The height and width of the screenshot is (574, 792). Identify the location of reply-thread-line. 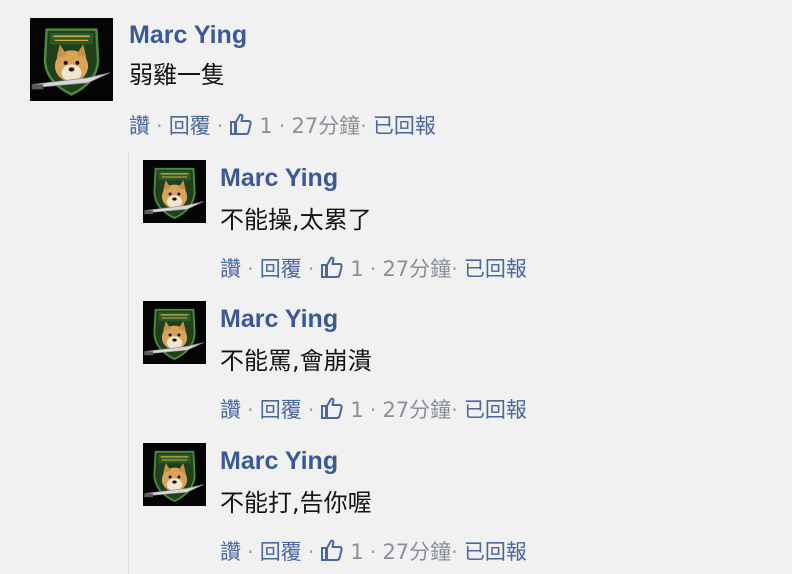
(128, 363).